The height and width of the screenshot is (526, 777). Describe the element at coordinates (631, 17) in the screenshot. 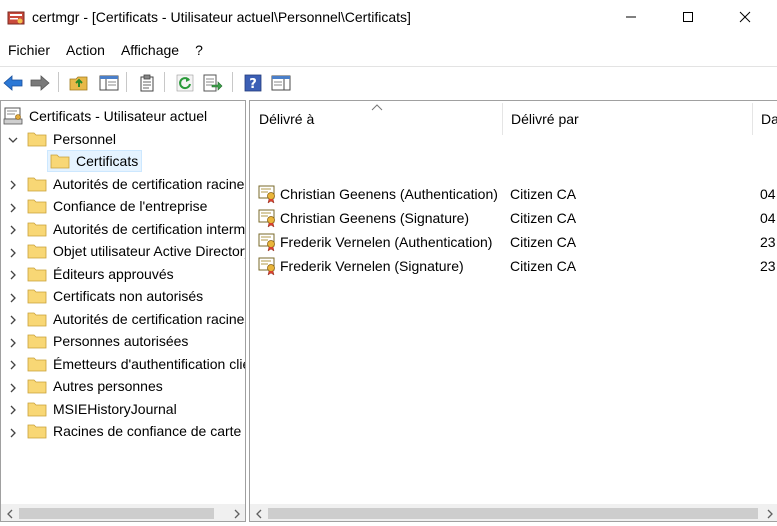

I see `minimize-button` at that location.